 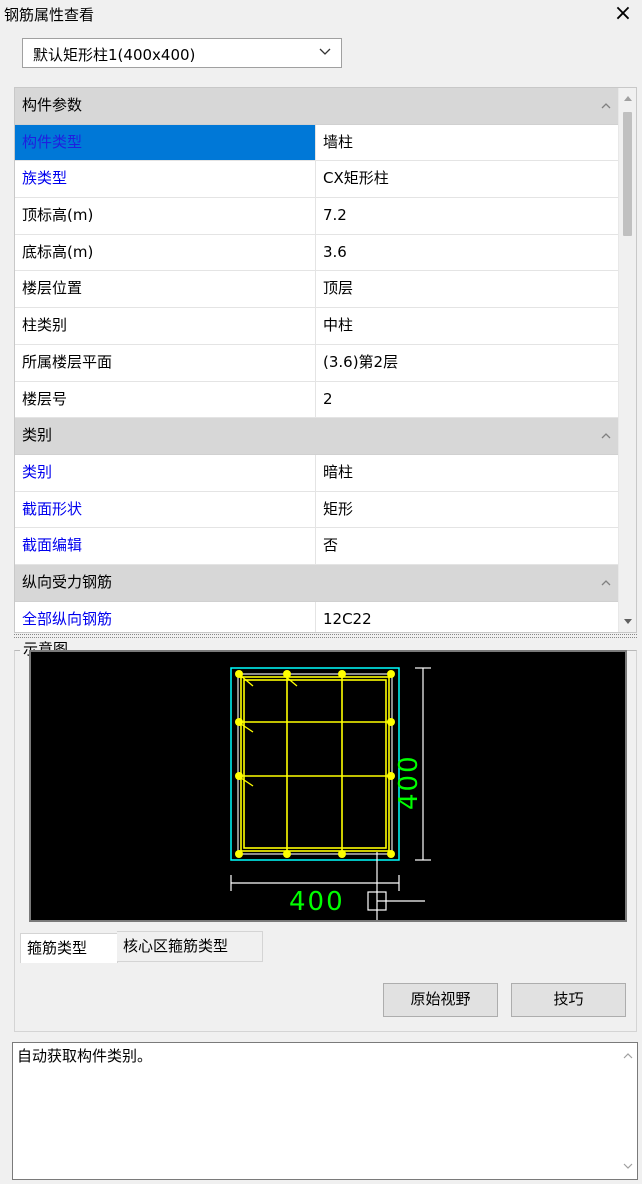 What do you see at coordinates (623, 14) in the screenshot?
I see `close-icon: ×` at bounding box center [623, 14].